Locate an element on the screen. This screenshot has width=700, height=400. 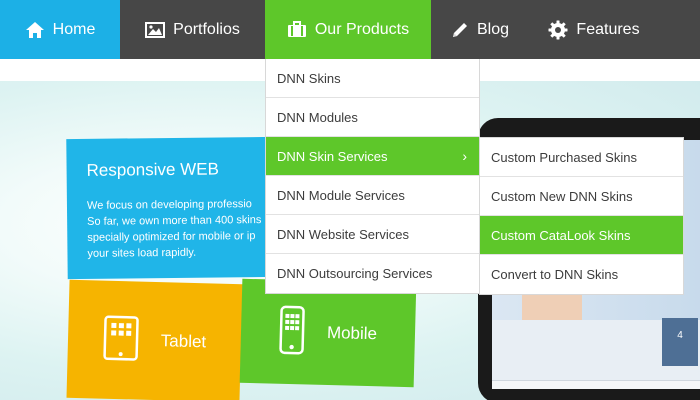
tablet-icon is located at coordinates (120, 340).